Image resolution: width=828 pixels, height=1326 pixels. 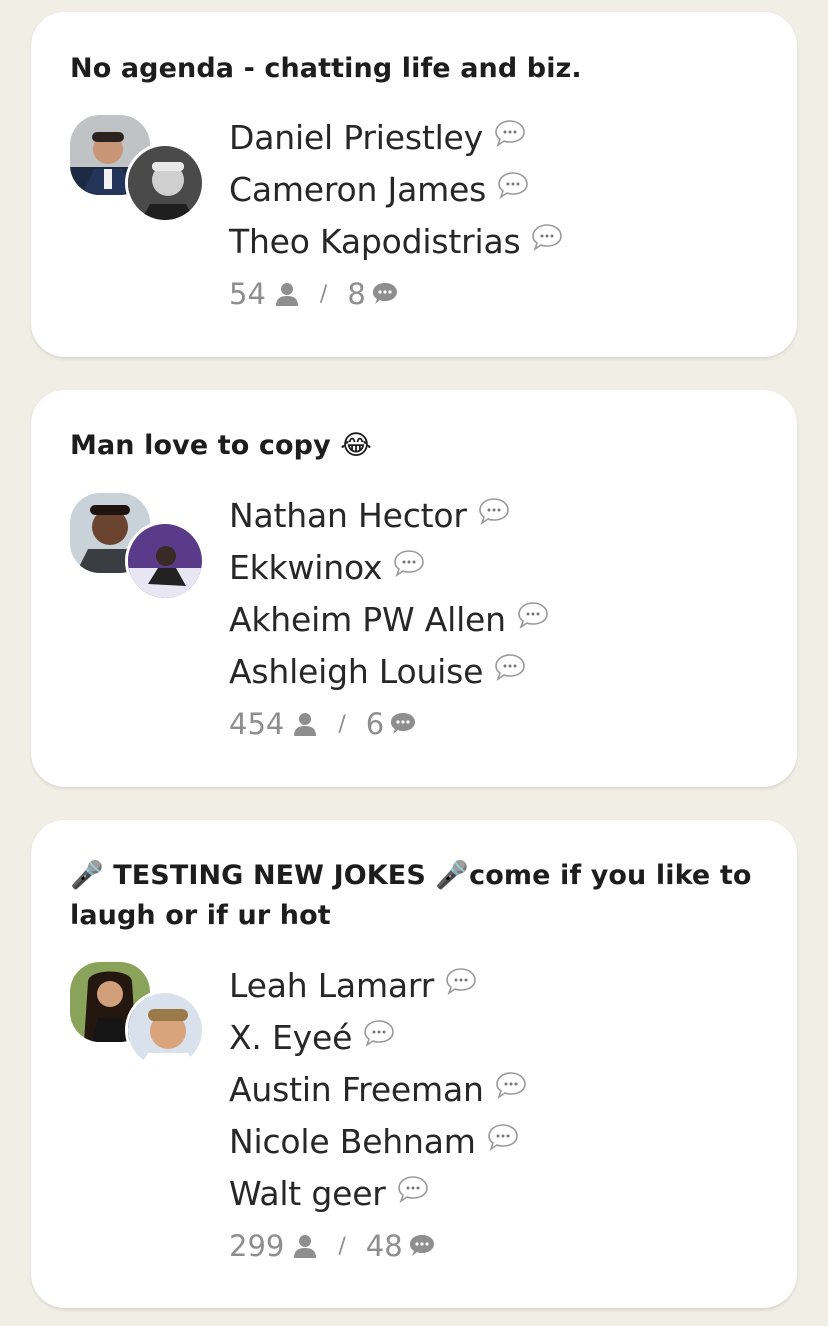 What do you see at coordinates (358, 189) in the screenshot?
I see `speaker-name: Cameron James` at bounding box center [358, 189].